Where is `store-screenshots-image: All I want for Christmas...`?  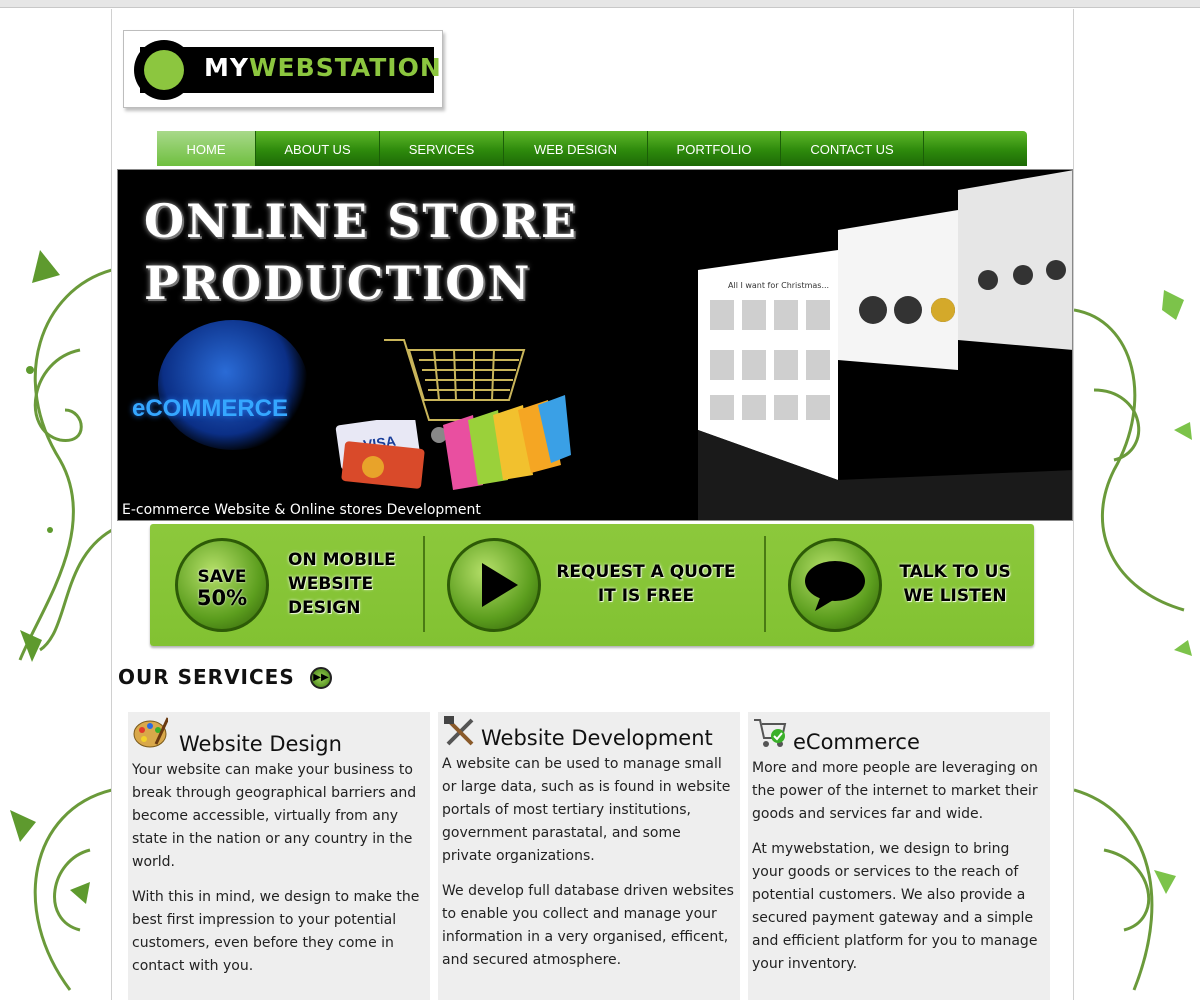
store-screenshots-image: All I want for Christmas... is located at coordinates (885, 345).